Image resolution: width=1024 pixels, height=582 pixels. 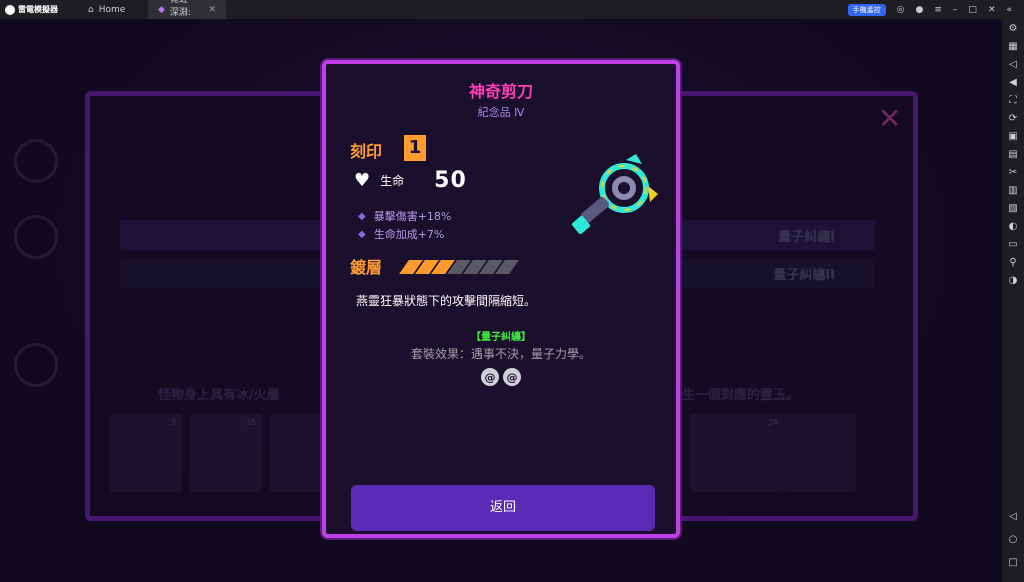 I want to click on set-name: 【量子糾纏】, so click(x=501, y=337).